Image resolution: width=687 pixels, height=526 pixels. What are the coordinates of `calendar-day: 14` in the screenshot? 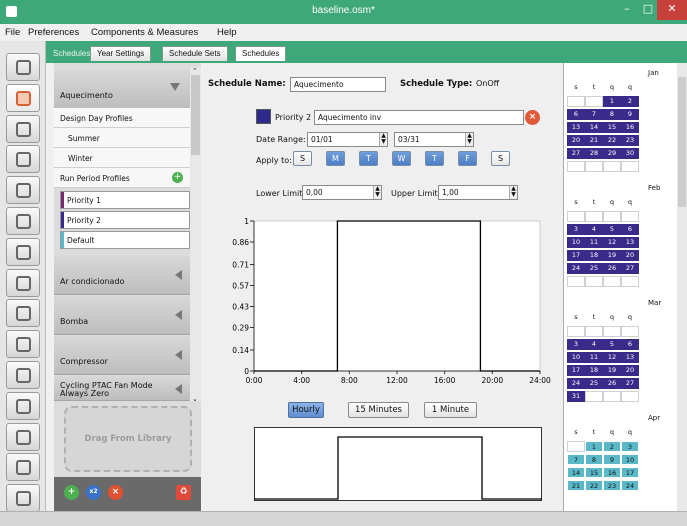 It's located at (594, 127).